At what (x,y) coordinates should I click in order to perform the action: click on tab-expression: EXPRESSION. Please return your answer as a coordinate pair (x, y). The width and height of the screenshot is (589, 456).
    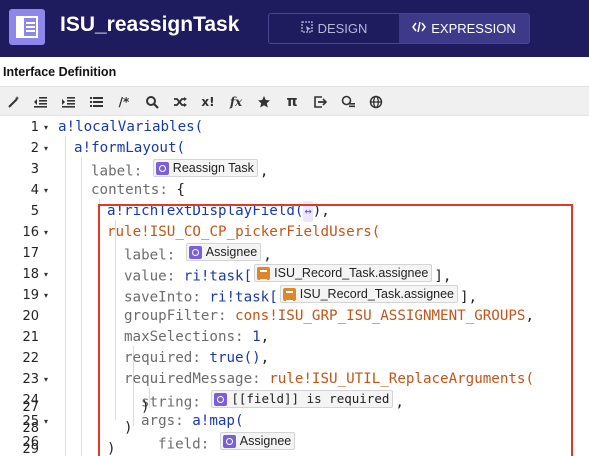
    Looking at the image, I should click on (464, 28).